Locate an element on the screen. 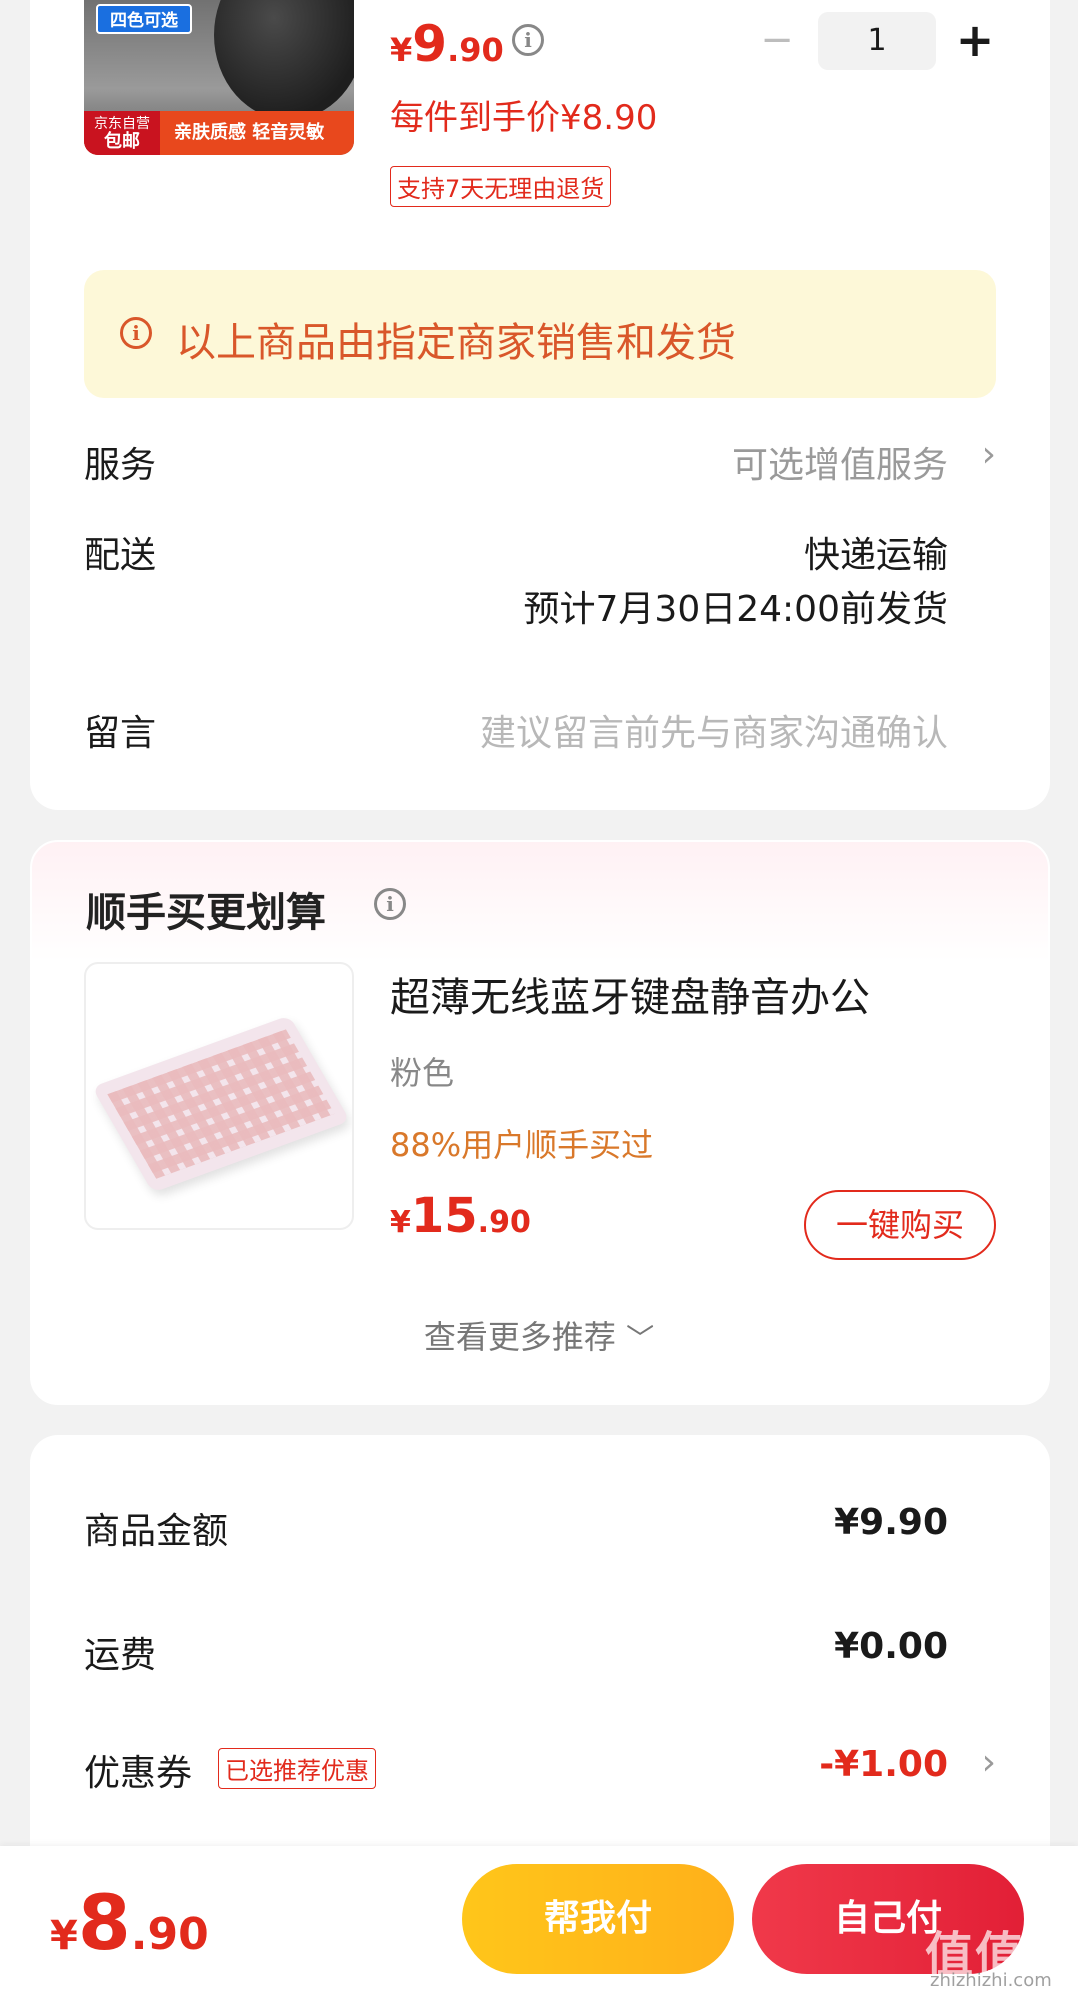  recommend-item-stat: 88%用户顺手买过 is located at coordinates (522, 1145).